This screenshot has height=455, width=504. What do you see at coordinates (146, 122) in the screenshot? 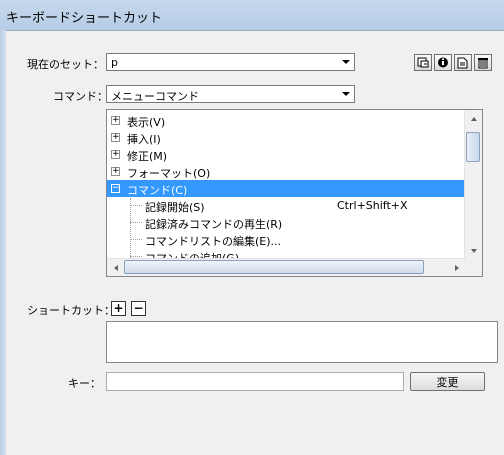
I see `tree-item-label: 表示(V)` at bounding box center [146, 122].